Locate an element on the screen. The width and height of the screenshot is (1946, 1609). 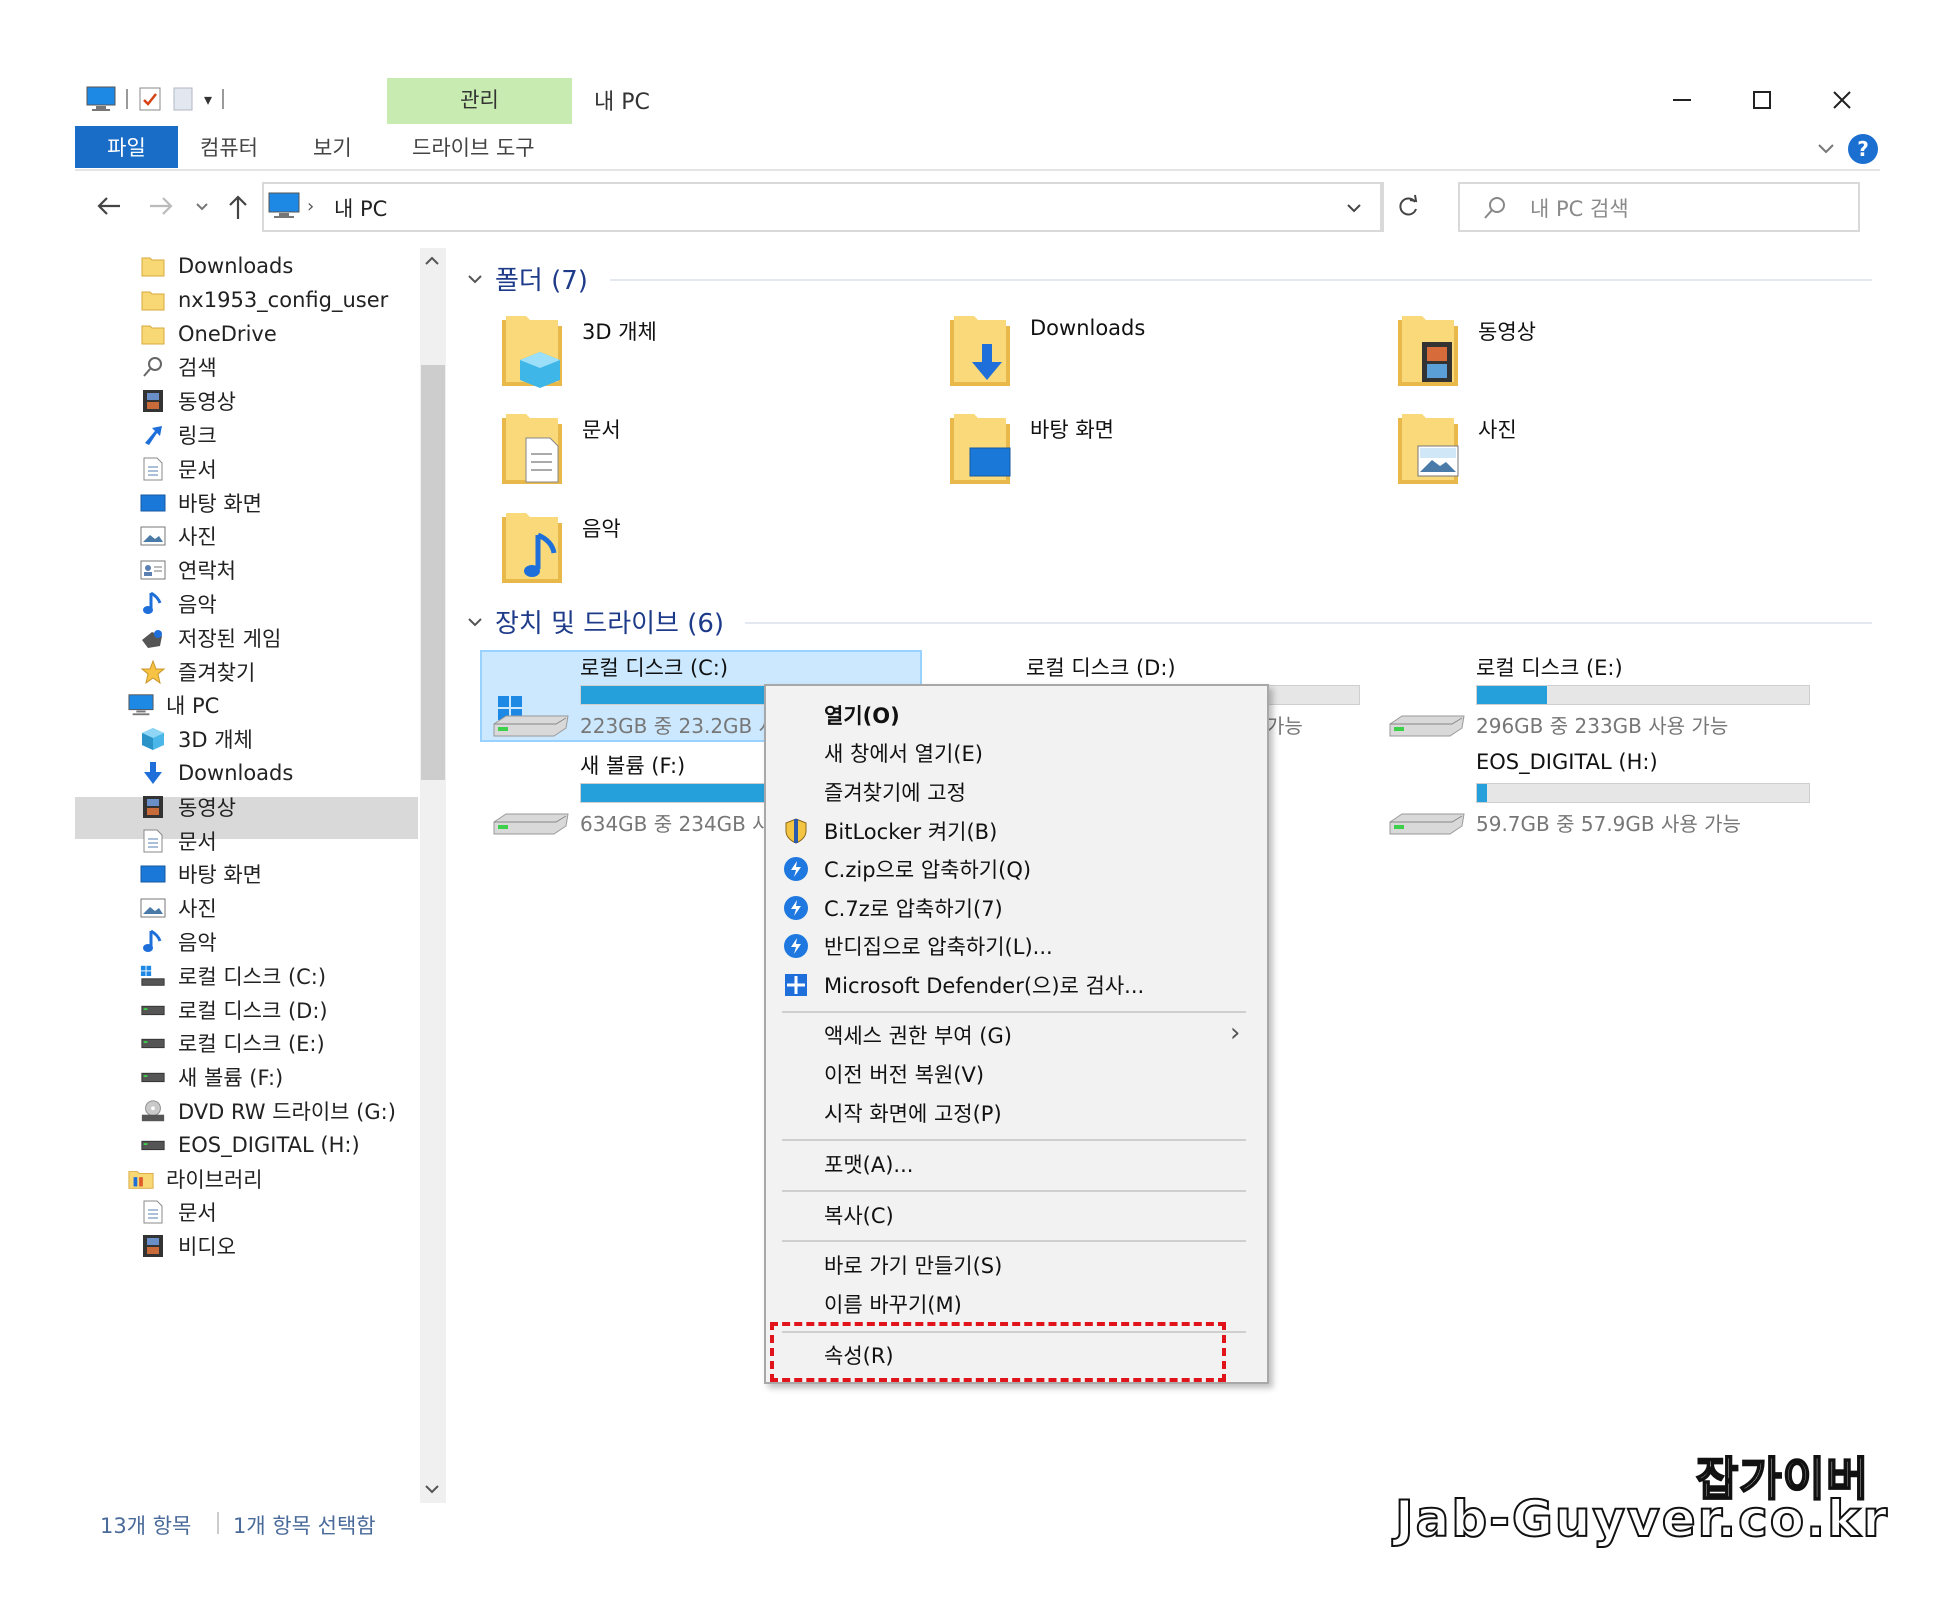
nav-scrollbar-thumb is located at coordinates (433, 572).